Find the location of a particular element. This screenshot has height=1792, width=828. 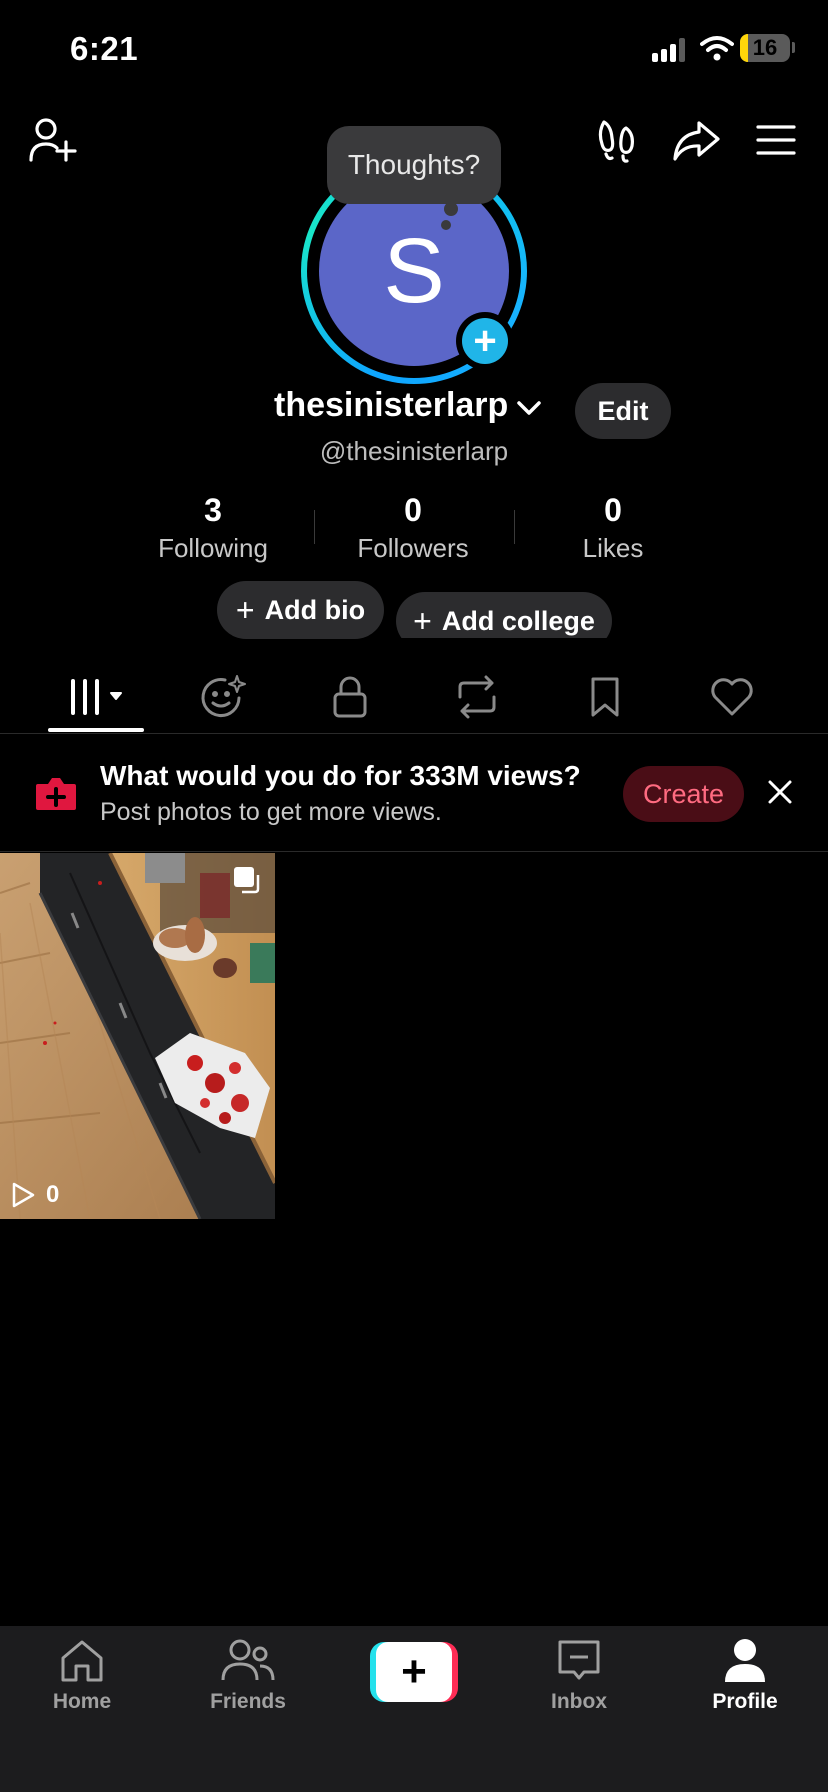

username: thesinisterlarp is located at coordinates (391, 405).